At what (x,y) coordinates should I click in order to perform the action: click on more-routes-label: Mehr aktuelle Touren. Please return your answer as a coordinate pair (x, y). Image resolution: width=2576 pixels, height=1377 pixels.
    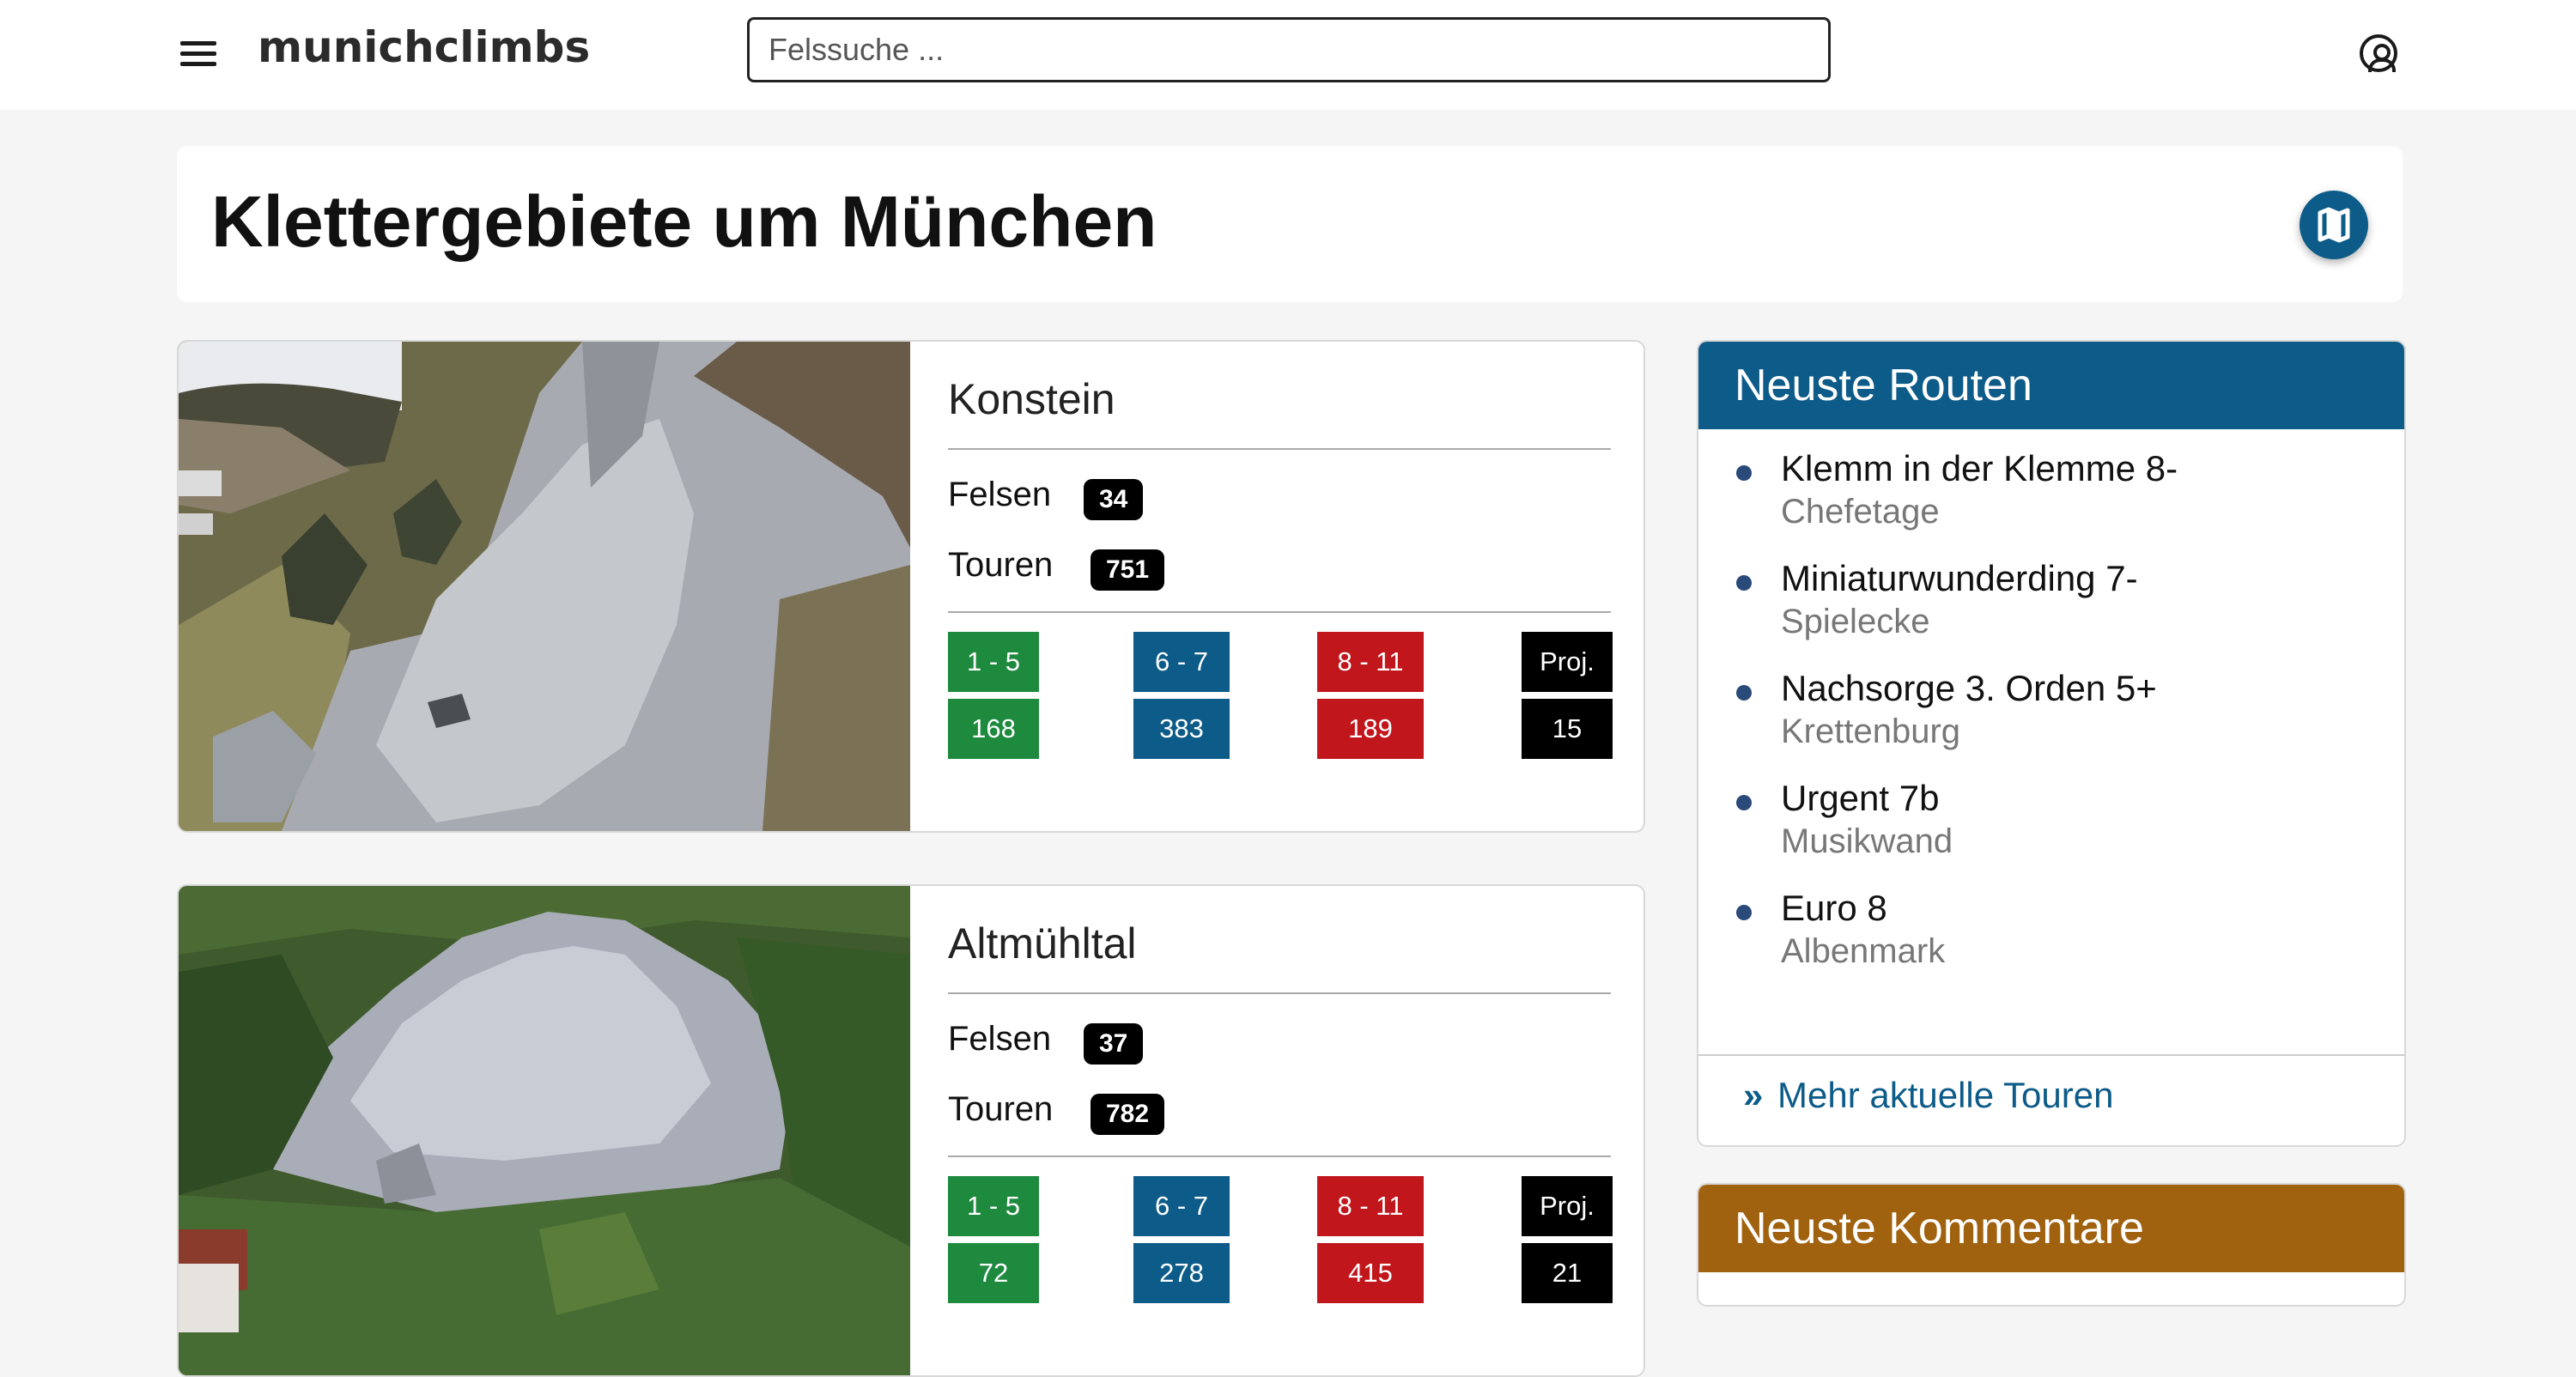
    Looking at the image, I should click on (1945, 1095).